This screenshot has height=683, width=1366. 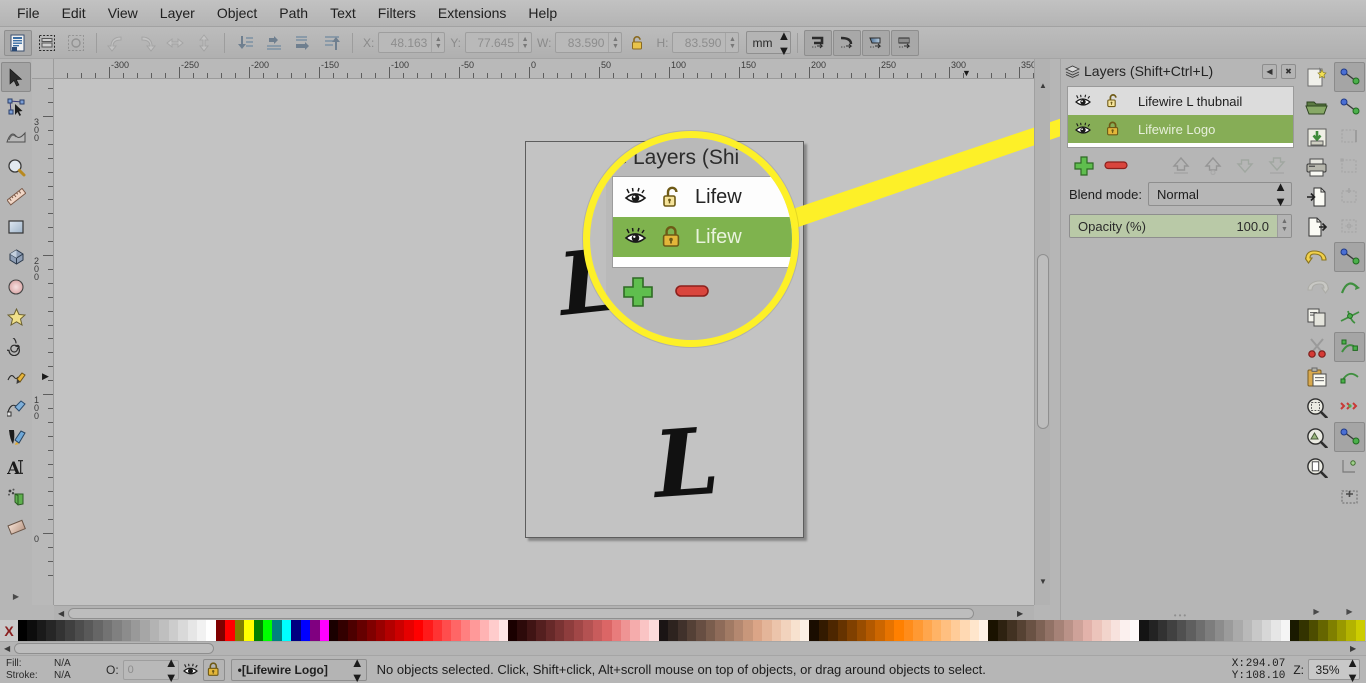 What do you see at coordinates (150, 669) in the screenshot?
I see `opacity-statusbar-field: 0 ▲ ▼` at bounding box center [150, 669].